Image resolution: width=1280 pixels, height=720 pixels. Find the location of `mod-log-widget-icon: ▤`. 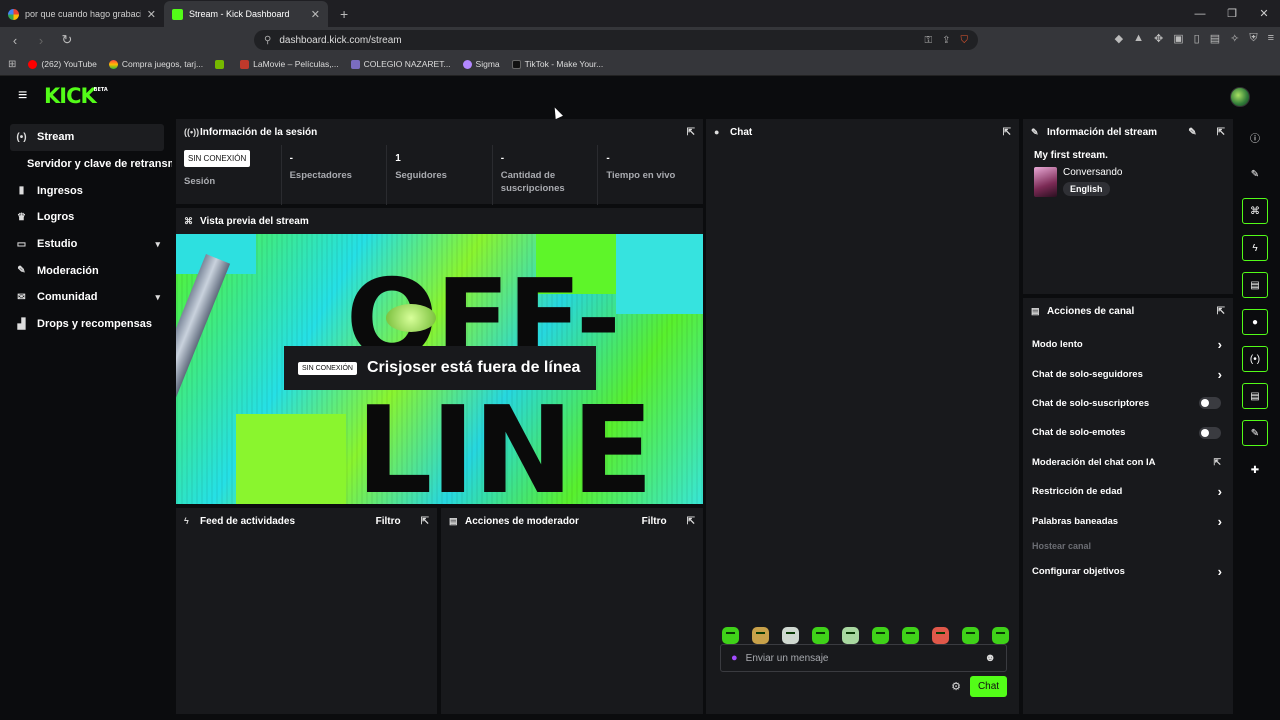

mod-log-widget-icon: ▤ is located at coordinates (1255, 285).